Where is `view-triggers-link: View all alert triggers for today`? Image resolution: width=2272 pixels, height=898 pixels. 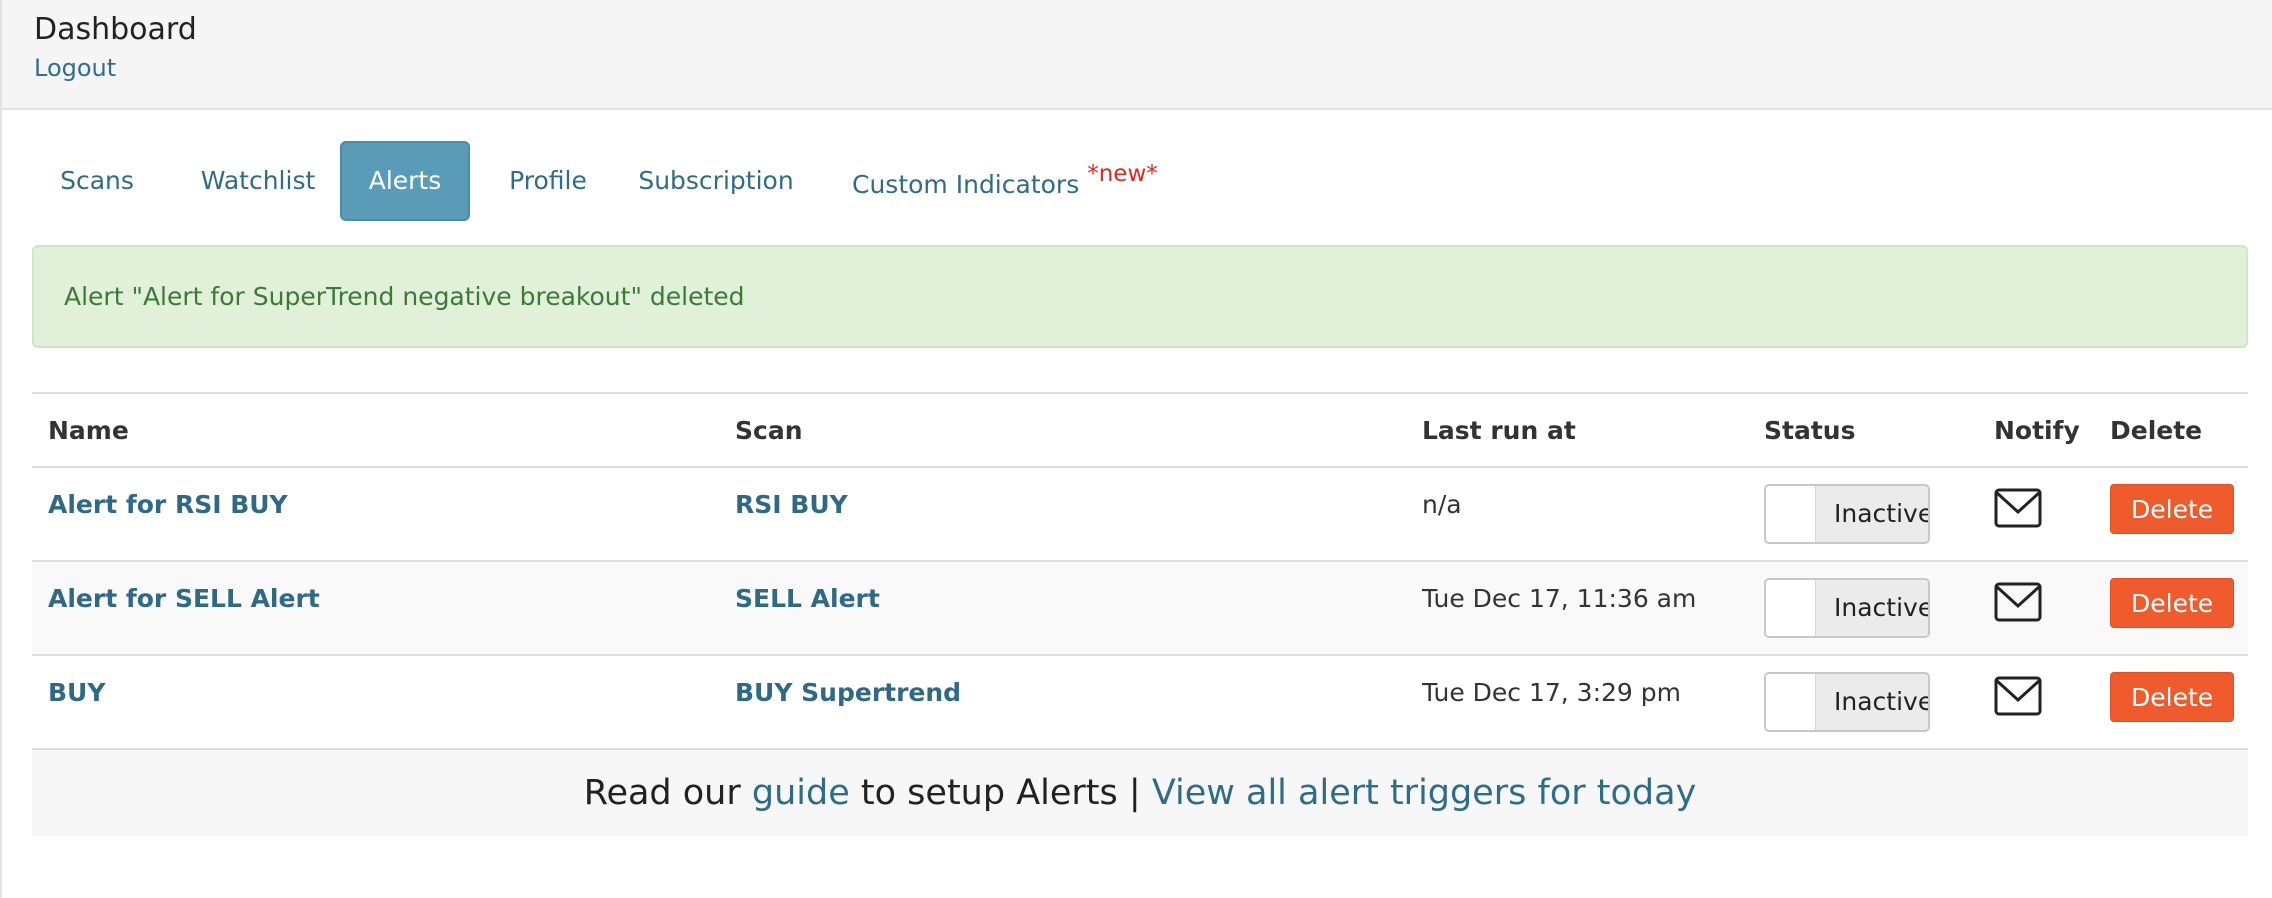
view-triggers-link: View all alert triggers for today is located at coordinates (1424, 793).